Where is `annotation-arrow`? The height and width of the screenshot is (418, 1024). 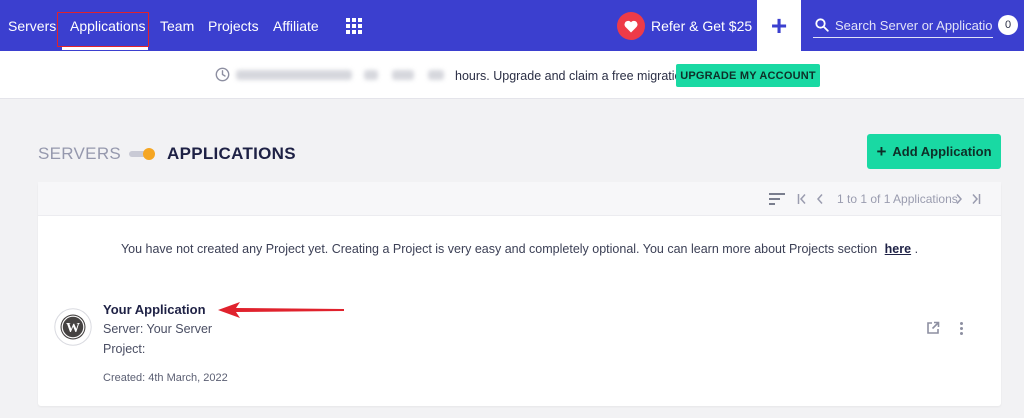
annotation-arrow is located at coordinates (281, 310).